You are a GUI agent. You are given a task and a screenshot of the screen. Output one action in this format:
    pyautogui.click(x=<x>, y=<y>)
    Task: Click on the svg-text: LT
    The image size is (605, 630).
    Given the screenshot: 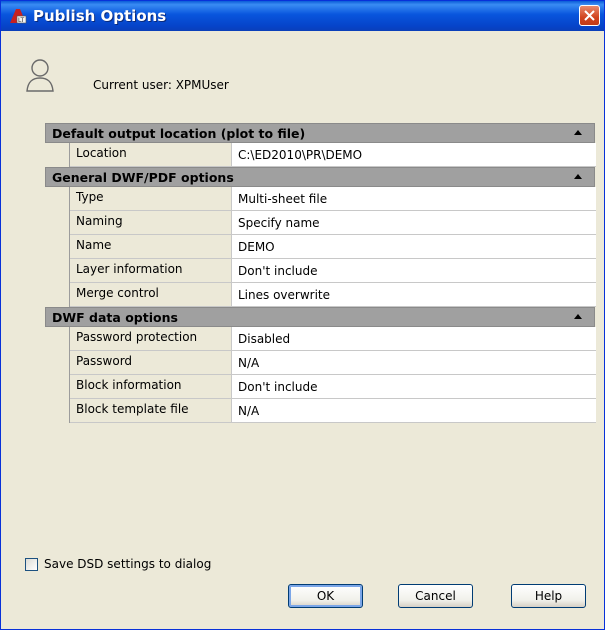 What is the action you would take?
    pyautogui.click(x=21, y=20)
    